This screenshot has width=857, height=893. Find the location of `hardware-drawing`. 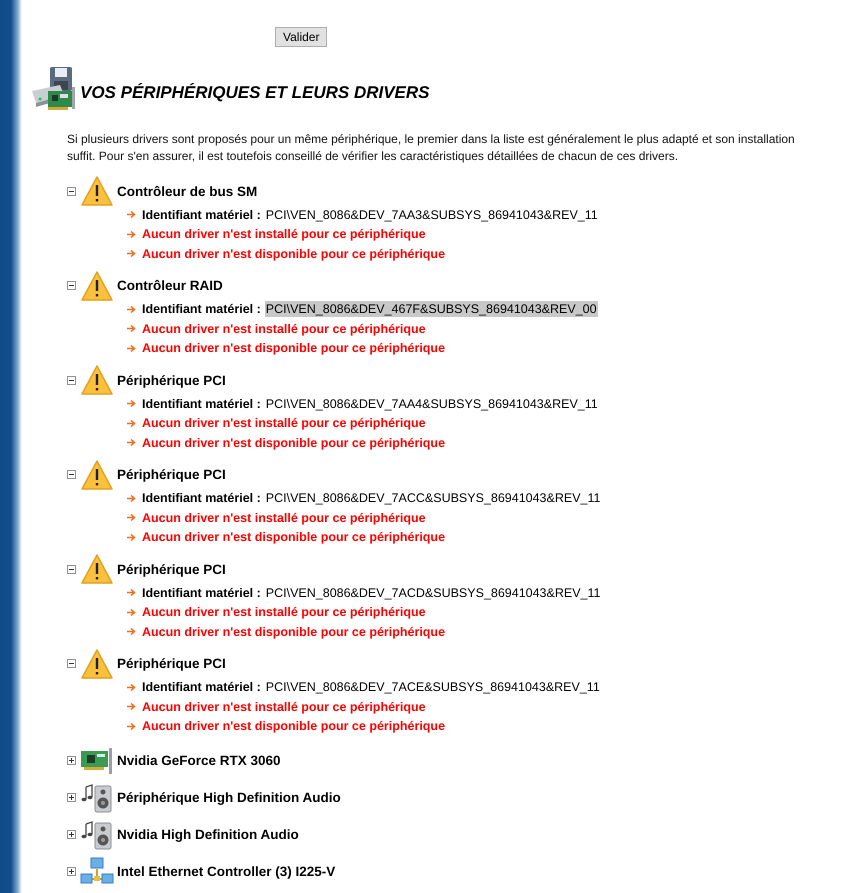

hardware-drawing is located at coordinates (54, 89).